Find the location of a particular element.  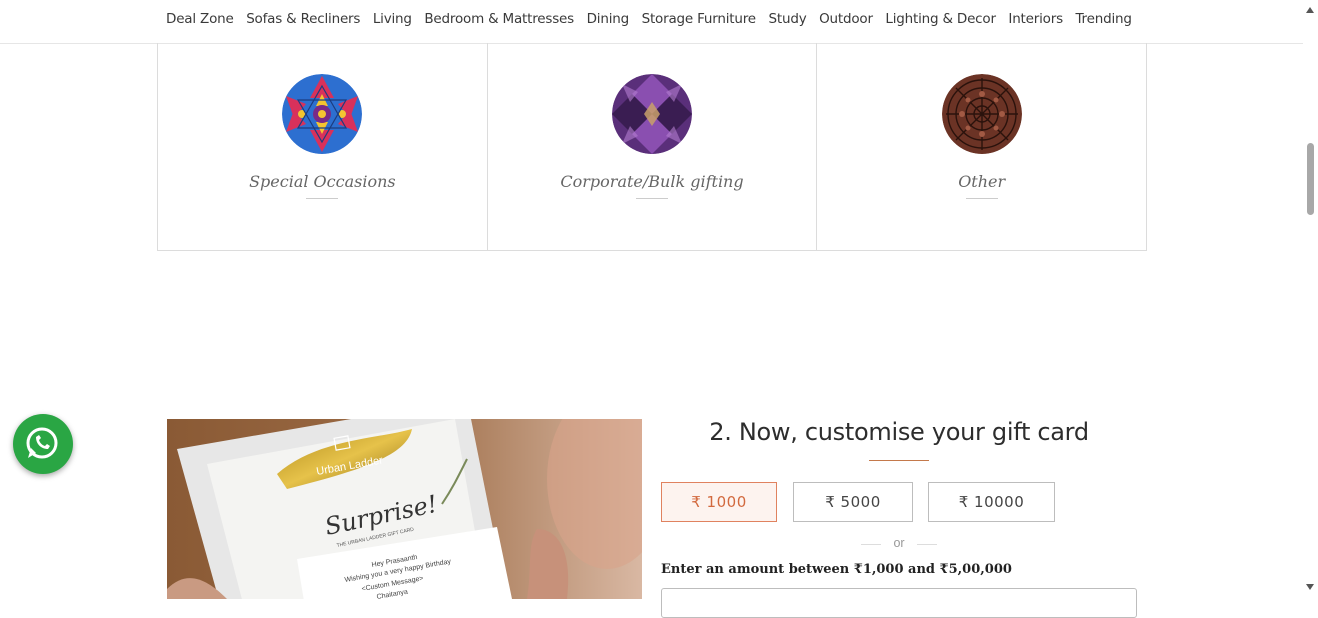

nav-item-trending: Trending is located at coordinates (1104, 19).